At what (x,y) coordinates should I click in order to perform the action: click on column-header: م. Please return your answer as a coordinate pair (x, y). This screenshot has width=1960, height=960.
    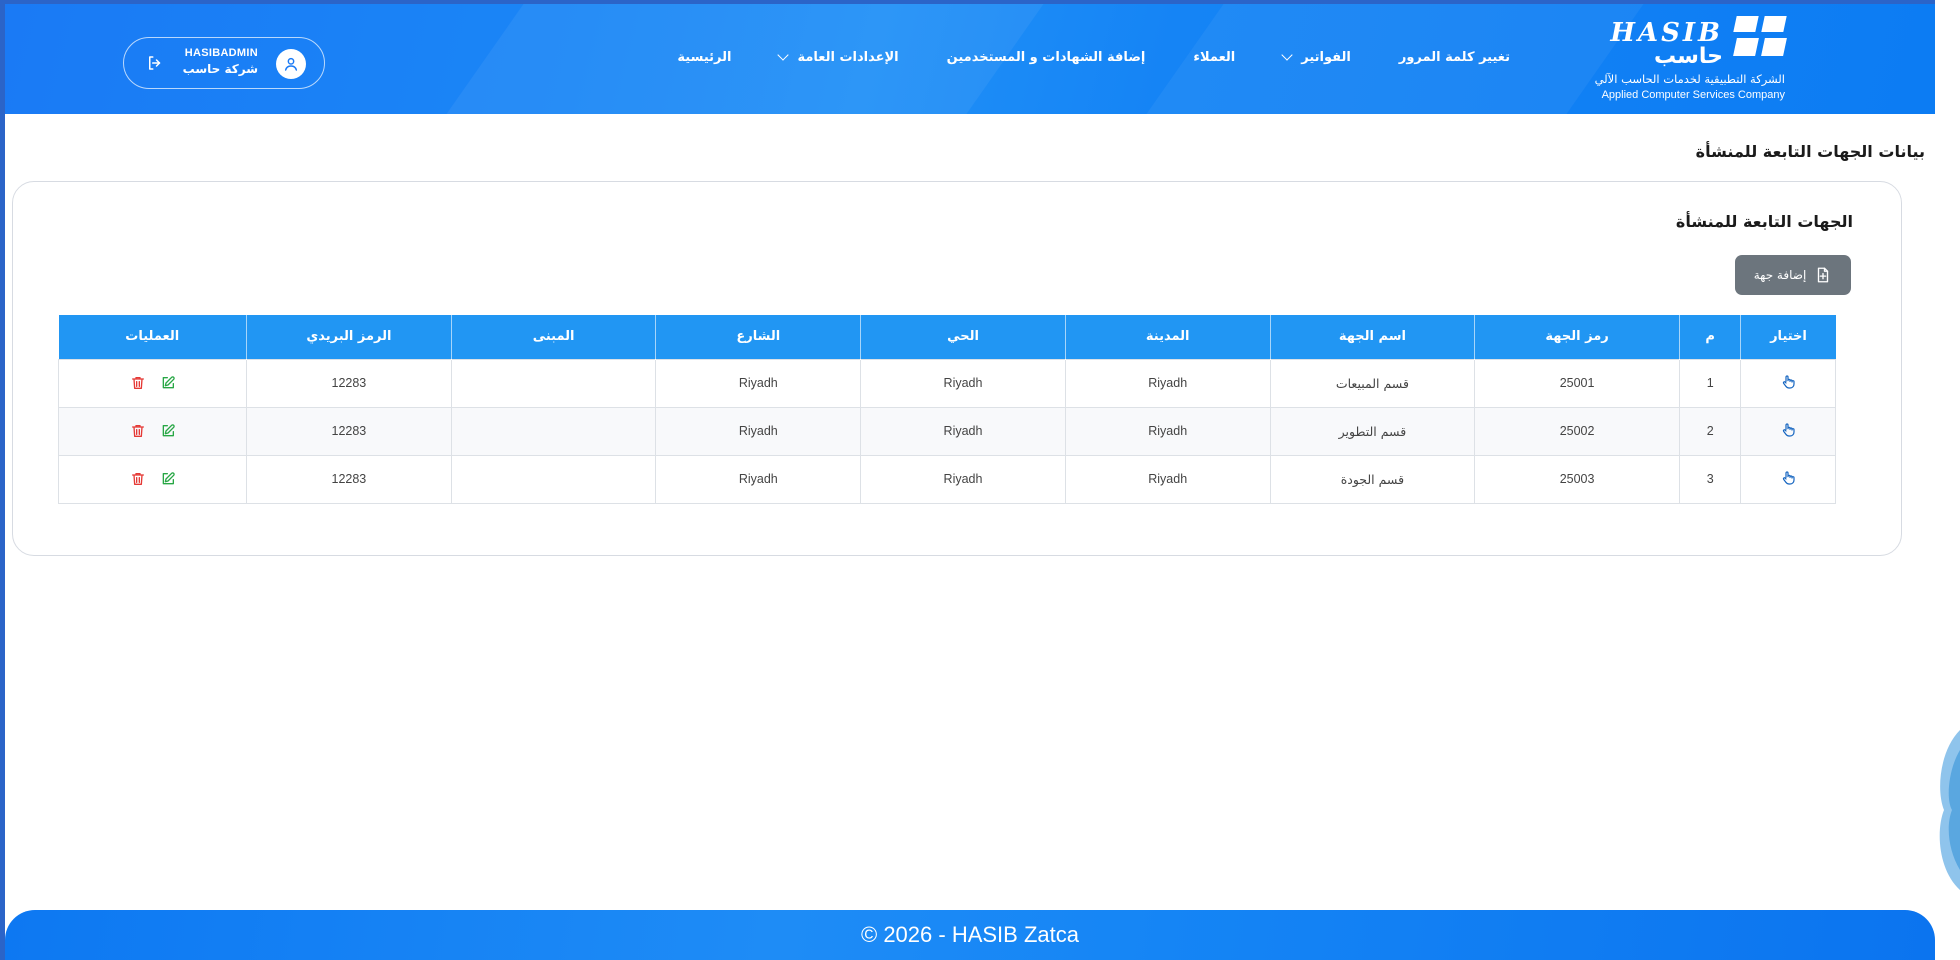
    Looking at the image, I should click on (1709, 337).